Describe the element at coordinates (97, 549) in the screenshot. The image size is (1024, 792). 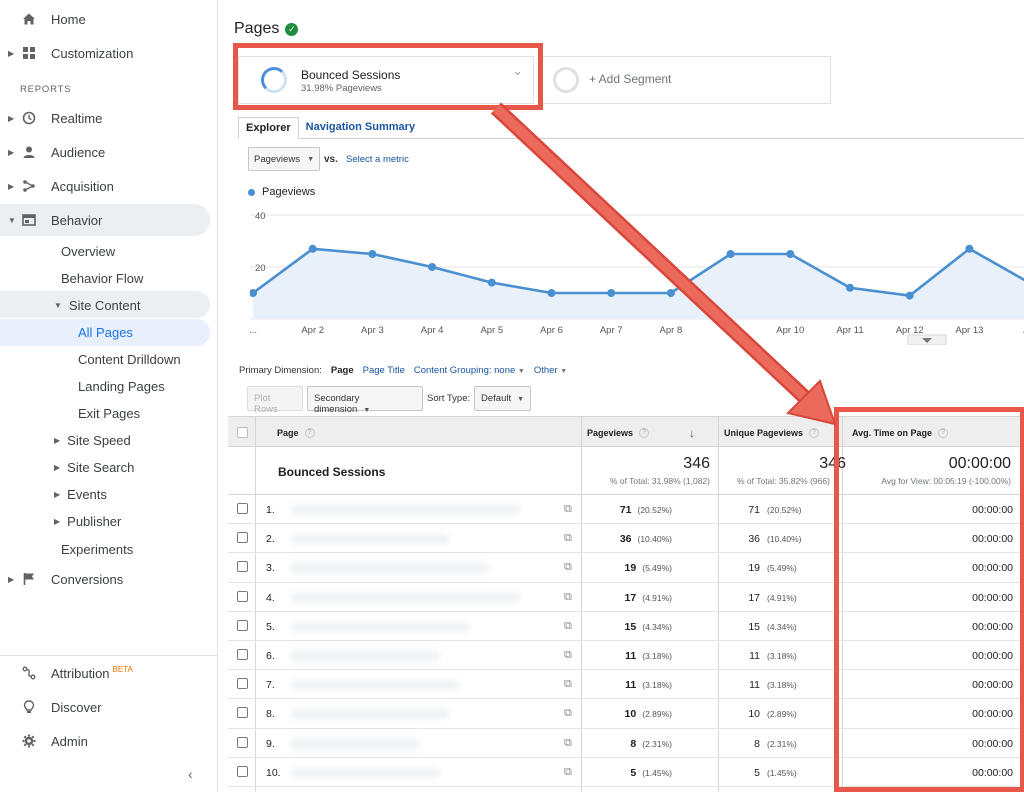
I see `nav-experiments: Experiments` at that location.